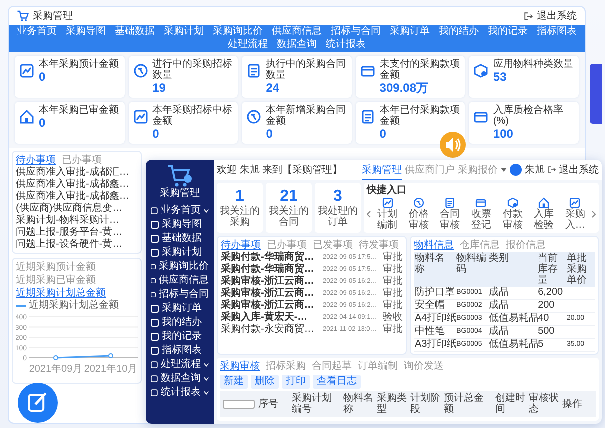 Image resolution: width=605 pixels, height=428 pixels. What do you see at coordinates (557, 32) in the screenshot?
I see `nav-item: 指标图表` at bounding box center [557, 32].